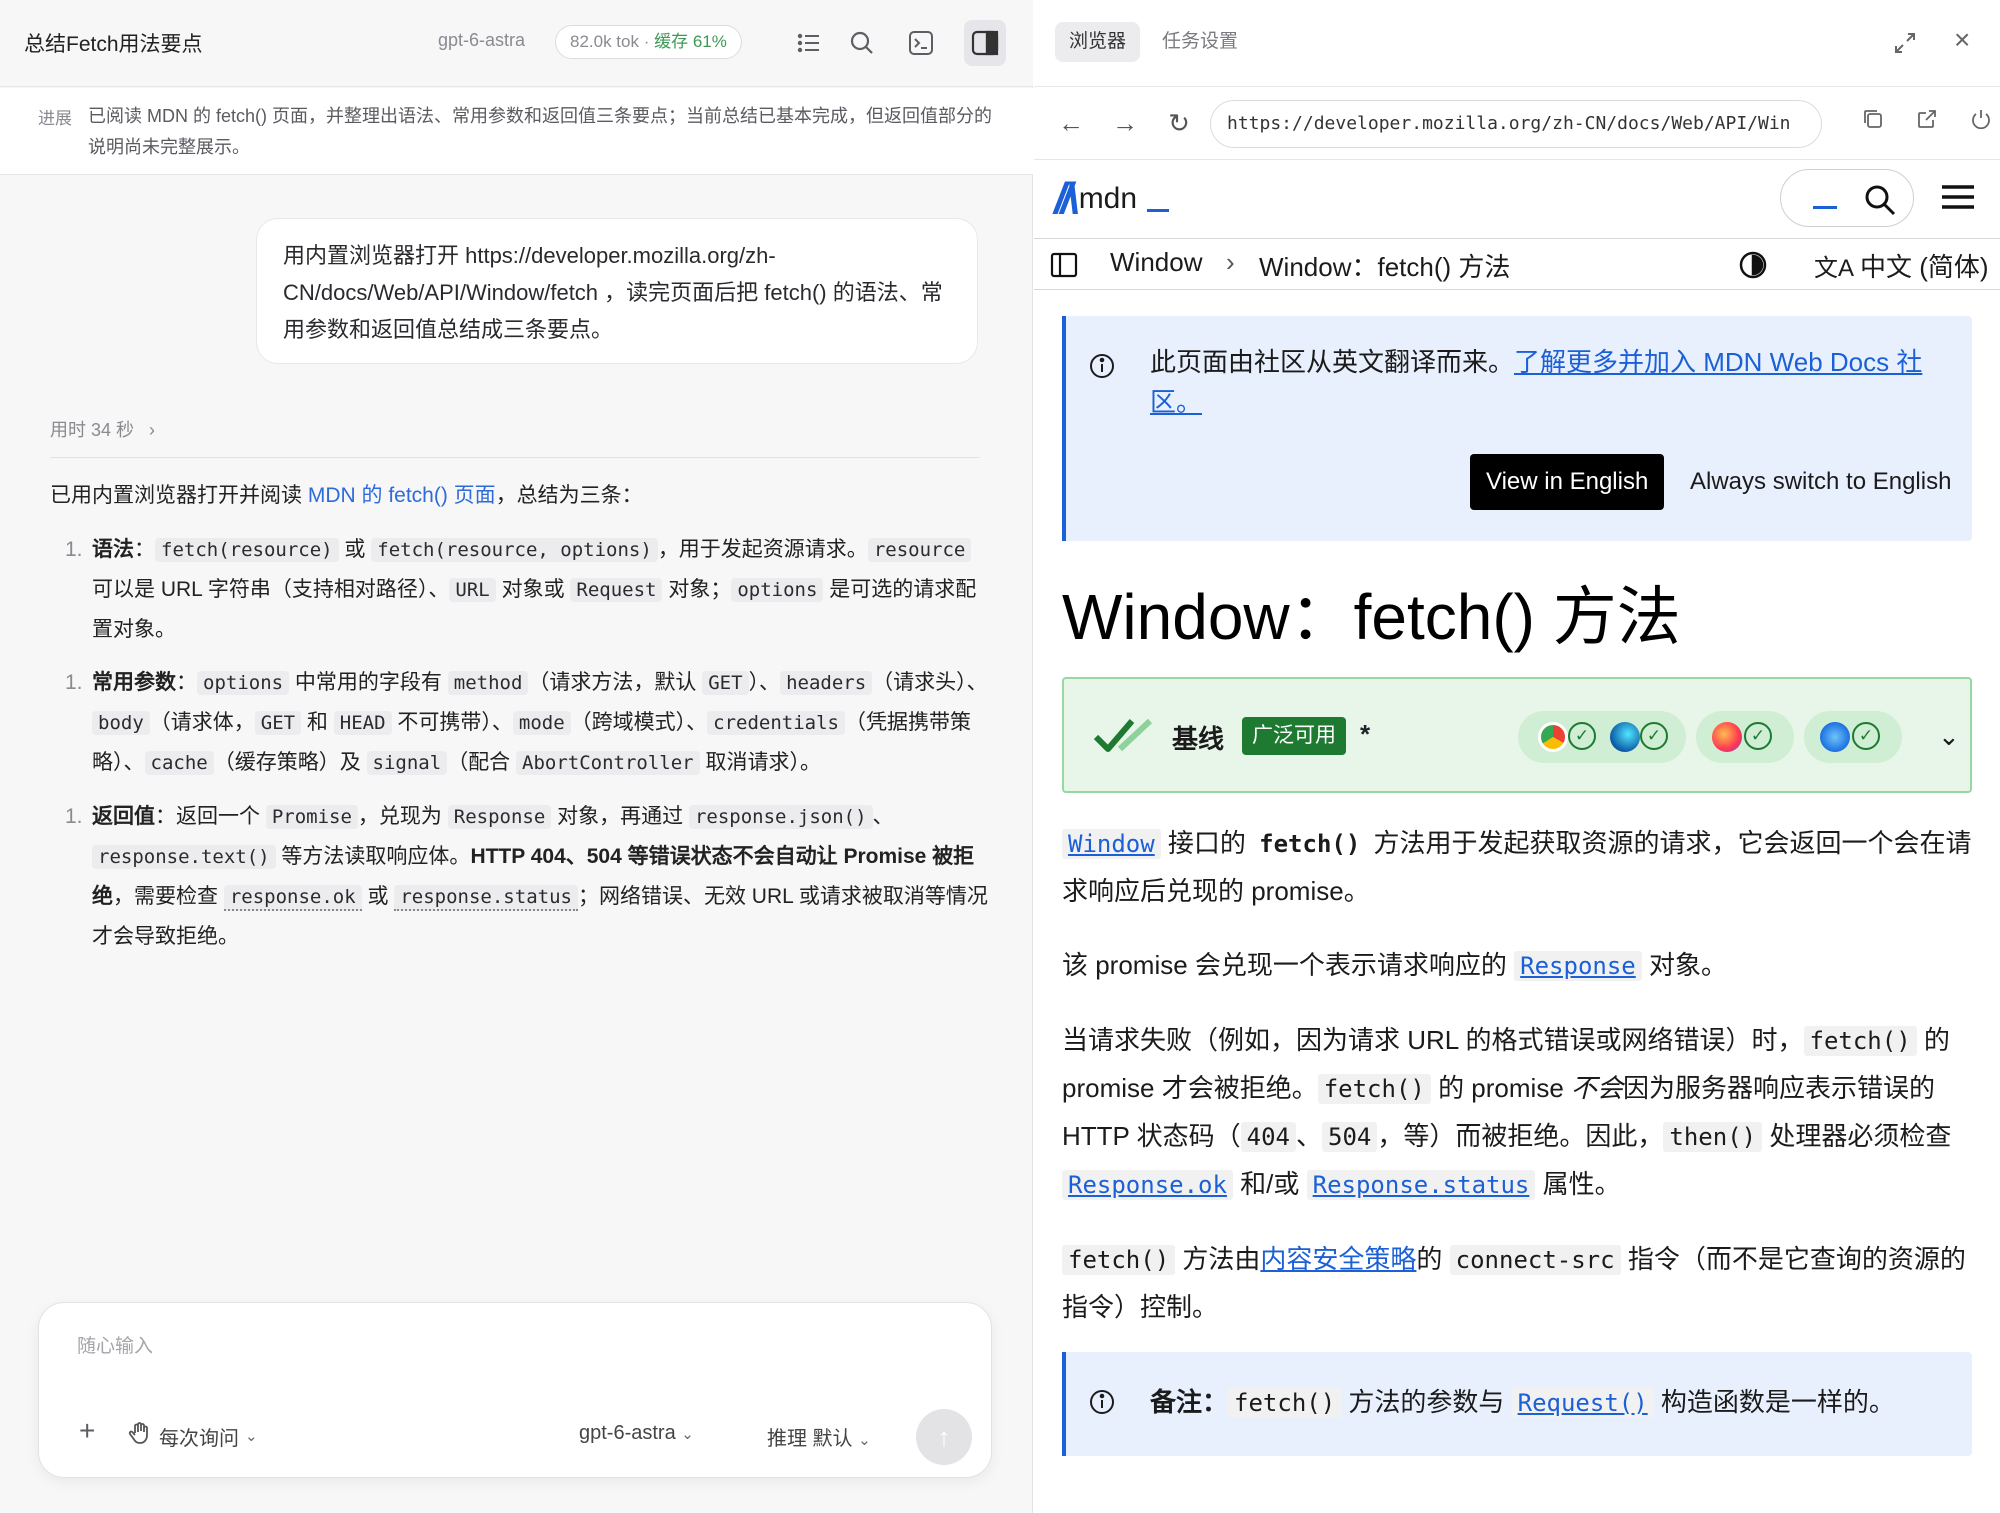 Image resolution: width=2000 pixels, height=1513 pixels. Describe the element at coordinates (1873, 123) in the screenshot. I see `copy-icon` at that location.